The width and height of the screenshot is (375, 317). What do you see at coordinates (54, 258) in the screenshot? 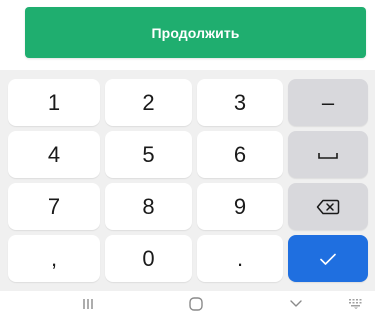
I see `key-comma: ,` at bounding box center [54, 258].